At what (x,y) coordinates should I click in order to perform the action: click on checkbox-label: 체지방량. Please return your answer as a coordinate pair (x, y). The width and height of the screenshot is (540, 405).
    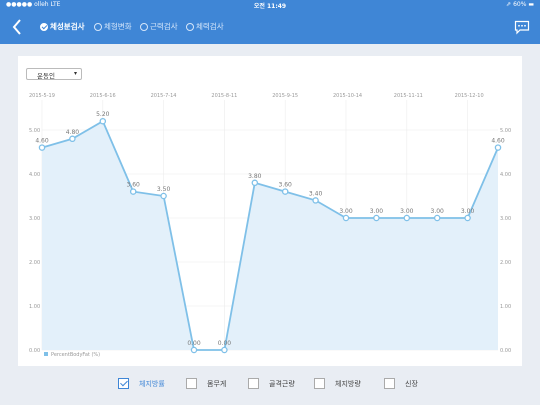
    Looking at the image, I should click on (348, 383).